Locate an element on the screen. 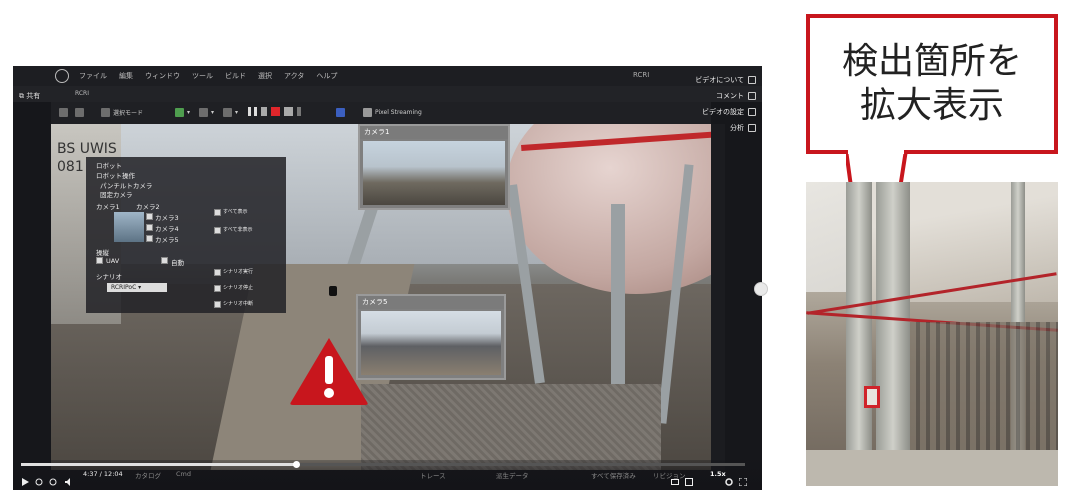 Image resolution: width=1075 pixels, height=500 pixels. record-icon is located at coordinates (275, 111).